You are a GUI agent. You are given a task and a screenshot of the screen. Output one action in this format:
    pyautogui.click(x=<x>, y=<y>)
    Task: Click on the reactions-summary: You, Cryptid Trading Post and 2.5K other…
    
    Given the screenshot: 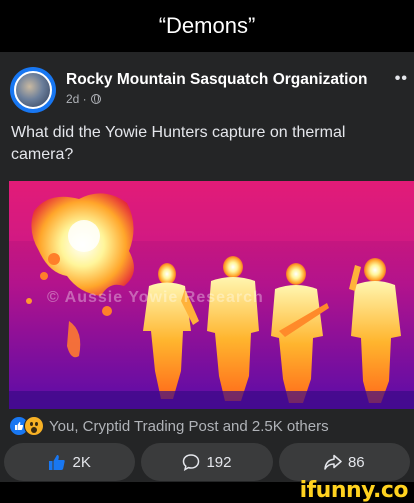 What is the action you would take?
    pyautogui.click(x=189, y=426)
    